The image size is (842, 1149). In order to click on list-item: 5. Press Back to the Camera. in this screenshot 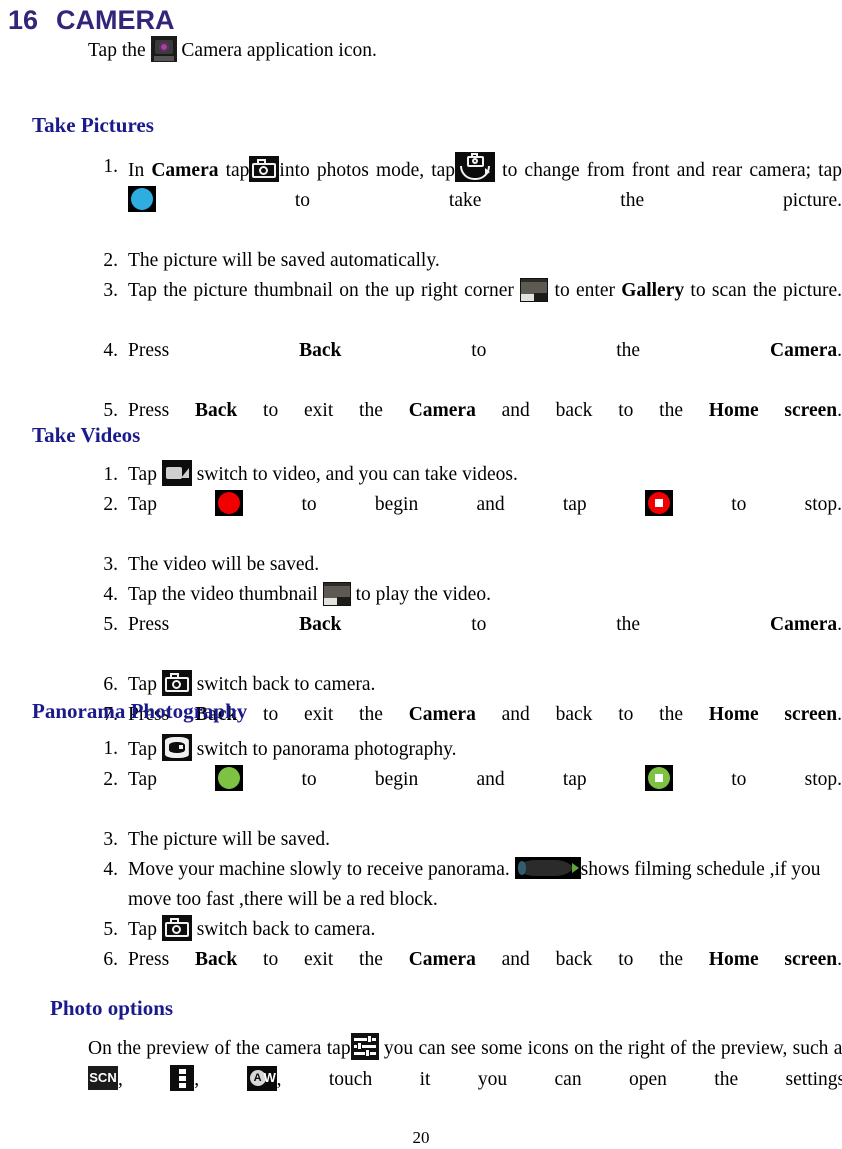, I will do `click(465, 640)`.